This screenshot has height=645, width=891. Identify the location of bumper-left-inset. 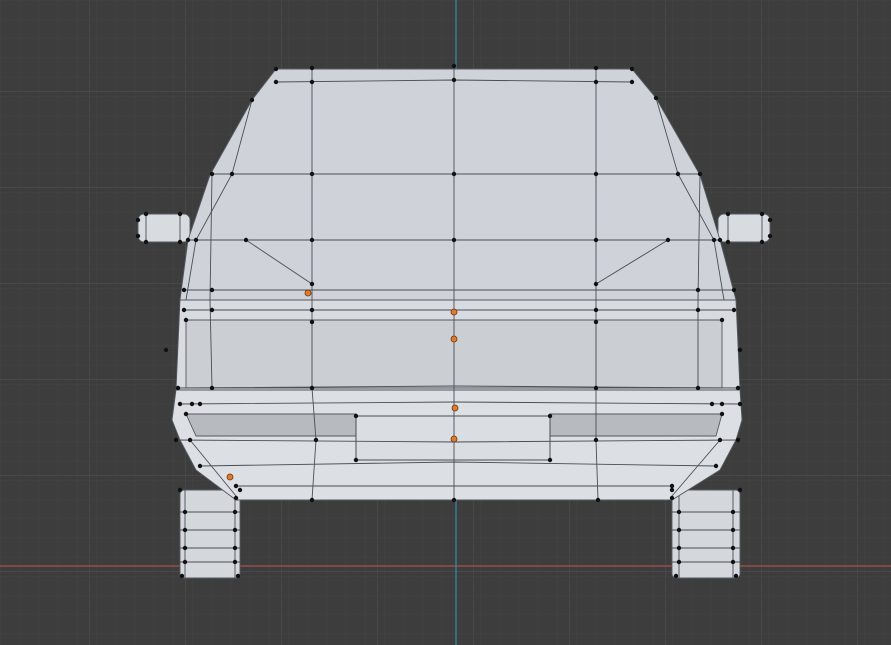
(271, 425).